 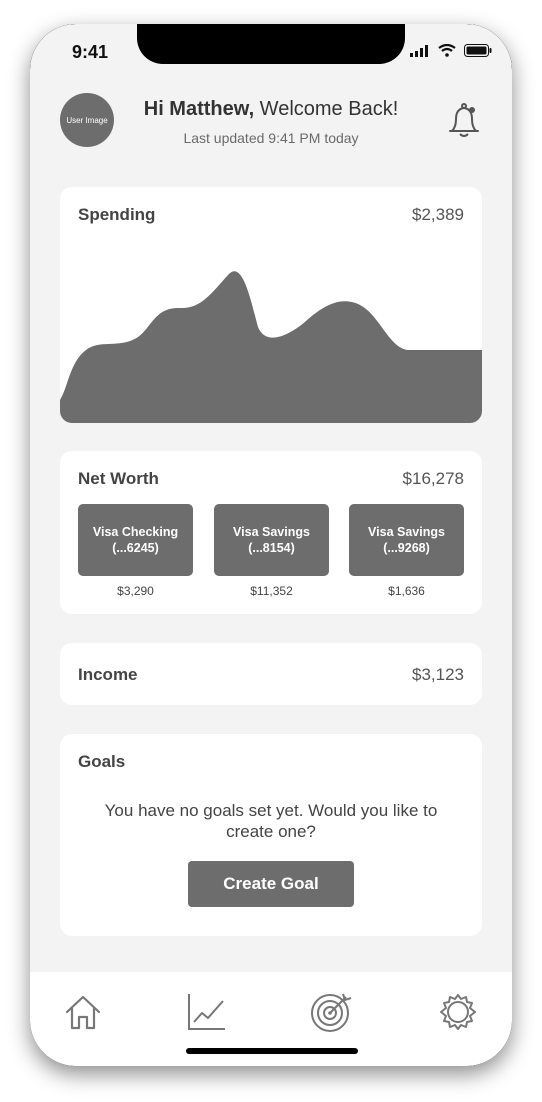 What do you see at coordinates (135, 540) in the screenshot?
I see `account-tile-visa-checking-6245: Visa Checking (...6245)` at bounding box center [135, 540].